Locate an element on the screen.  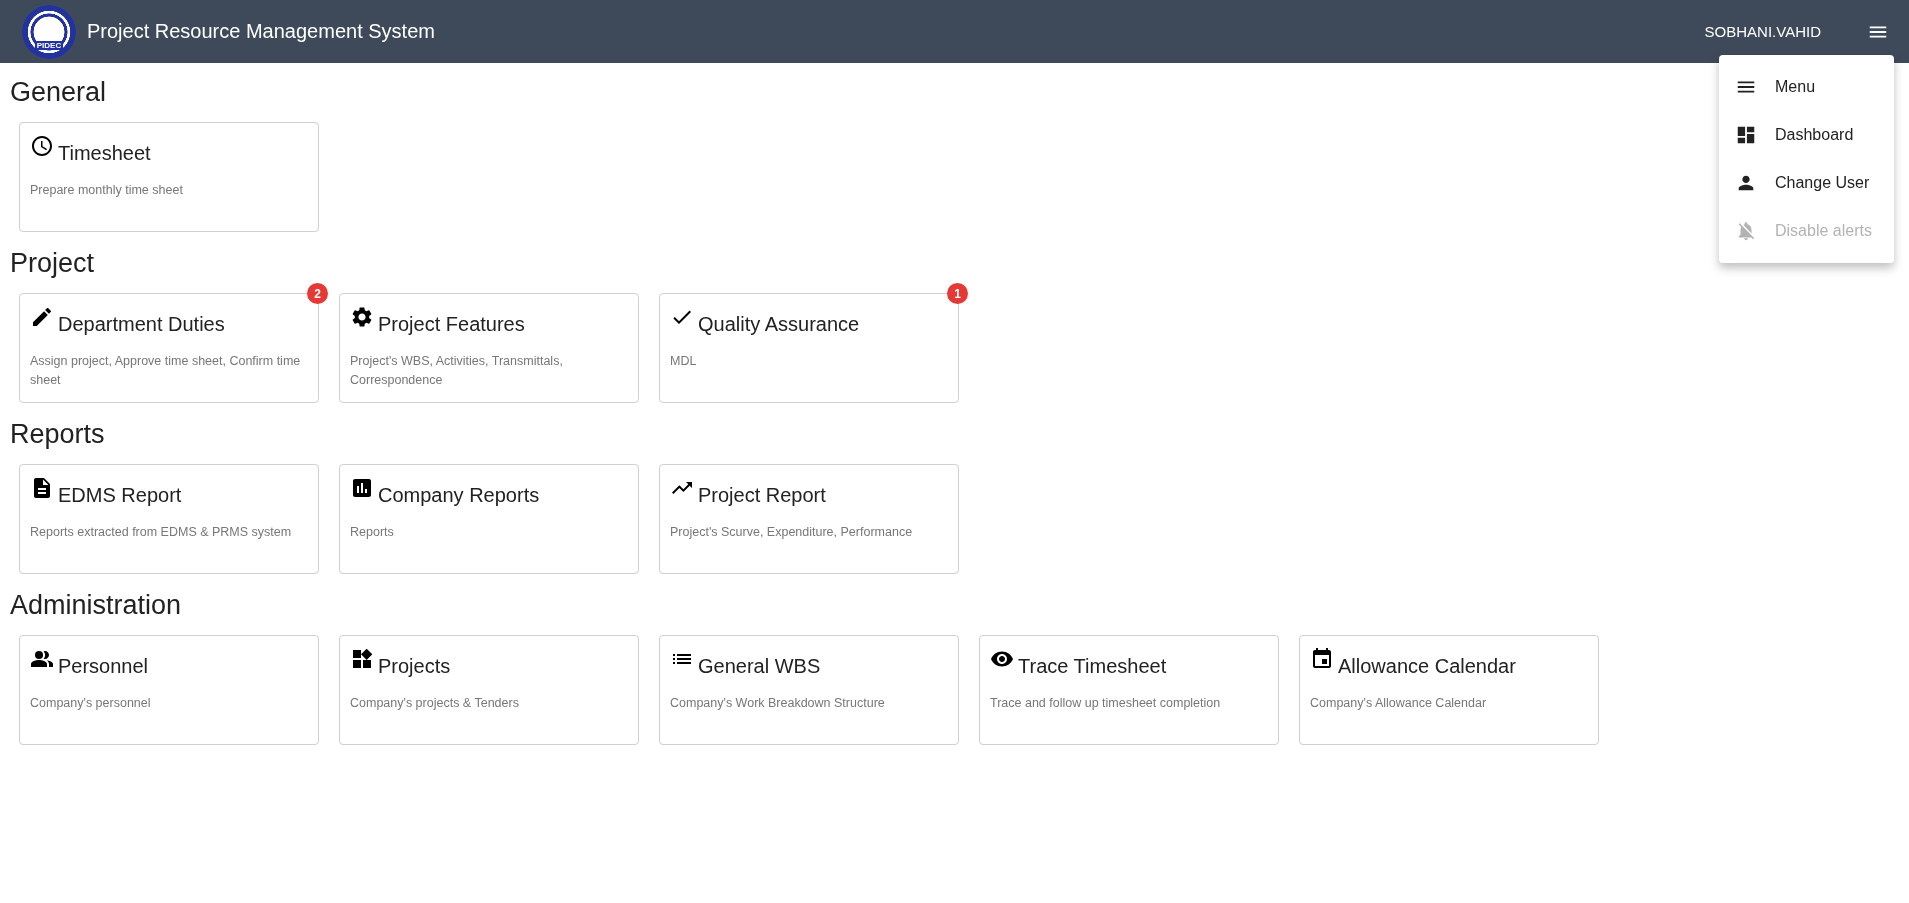
card-description: Reports extracted from EDMS & PRMS system is located at coordinates (161, 532).